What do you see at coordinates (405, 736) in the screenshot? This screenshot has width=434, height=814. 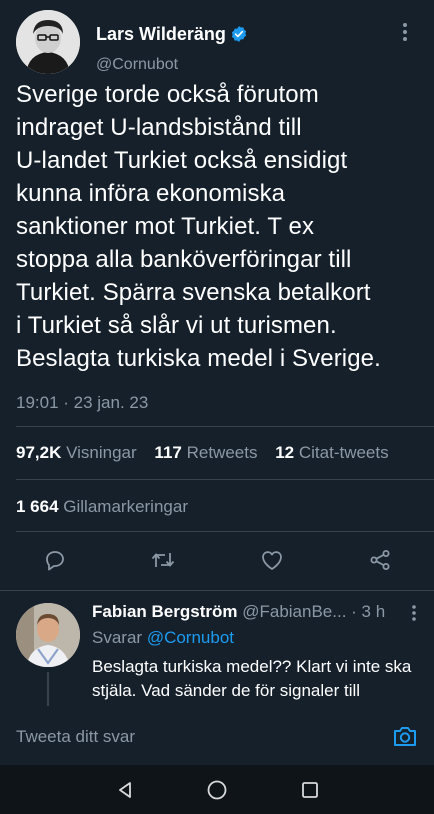 I see `camera-icon` at bounding box center [405, 736].